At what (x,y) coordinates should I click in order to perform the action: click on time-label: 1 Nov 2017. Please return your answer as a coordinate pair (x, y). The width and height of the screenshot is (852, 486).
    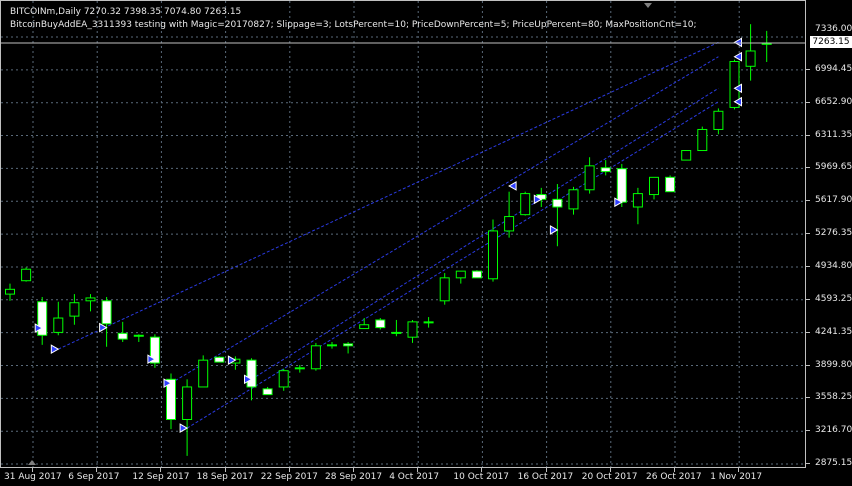
    Looking at the image, I should click on (736, 477).